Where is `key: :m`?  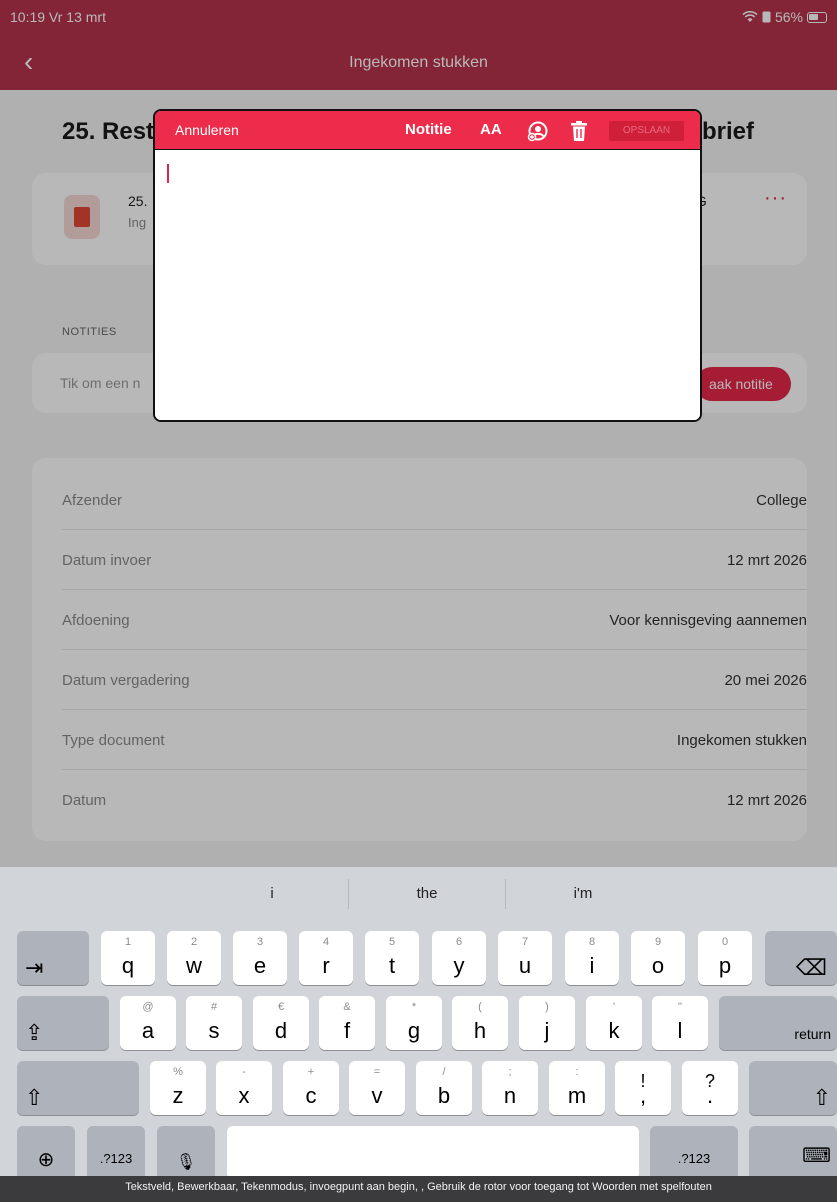 key: :m is located at coordinates (577, 1088).